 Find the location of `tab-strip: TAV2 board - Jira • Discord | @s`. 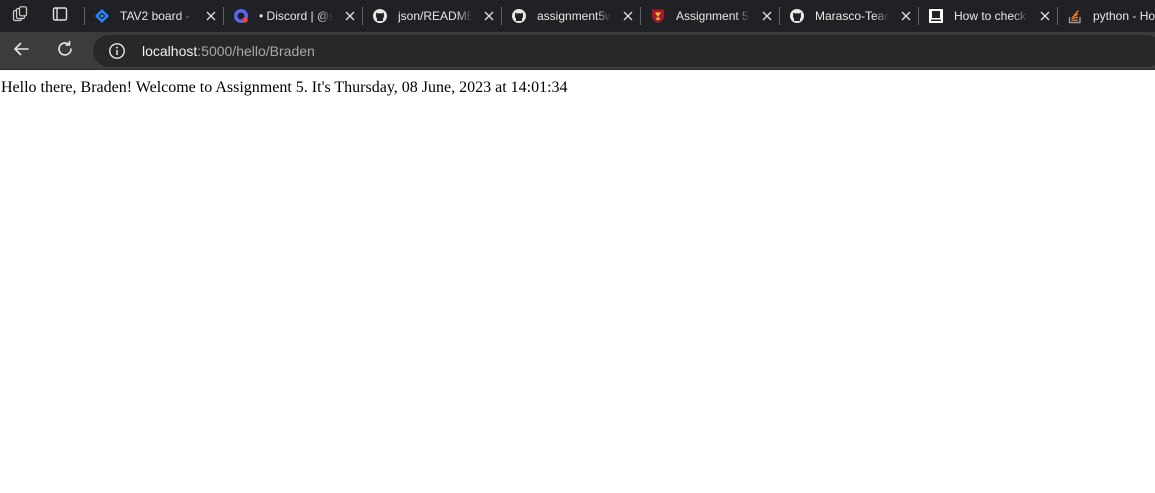

tab-strip: TAV2 board - Jira • Discord | @s is located at coordinates (577, 16).